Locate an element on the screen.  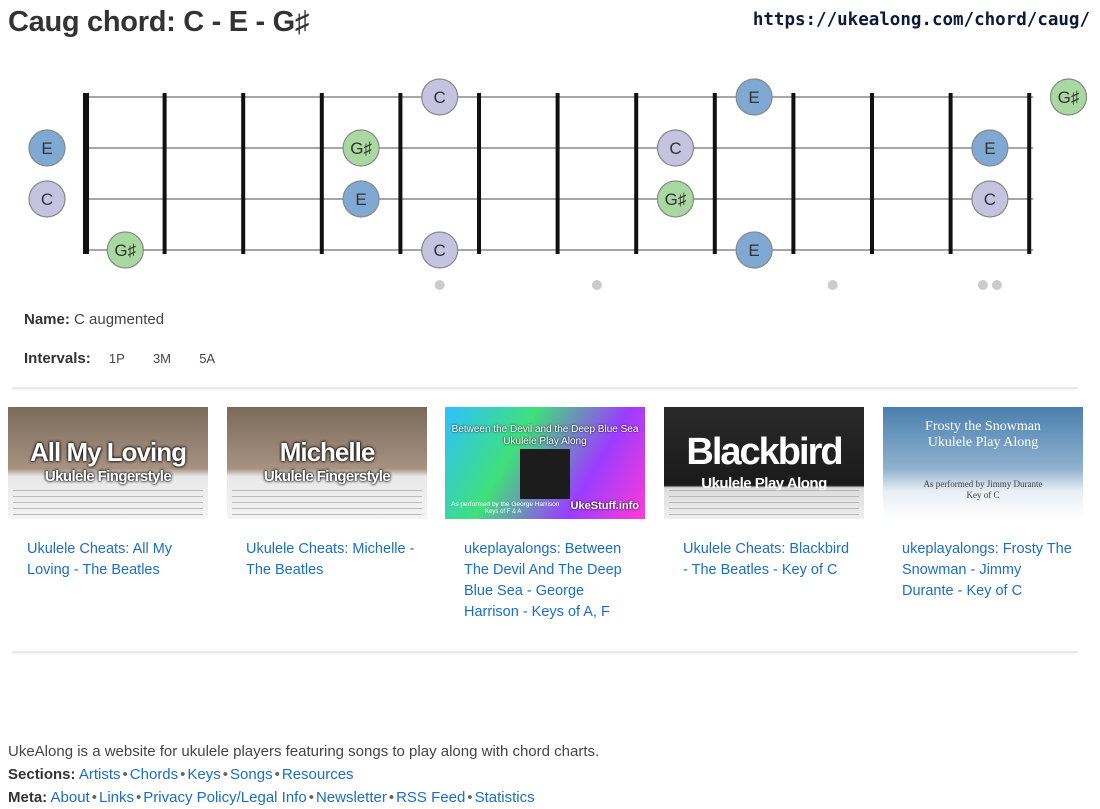
thumb-keys: Key of C is located at coordinates (983, 495).